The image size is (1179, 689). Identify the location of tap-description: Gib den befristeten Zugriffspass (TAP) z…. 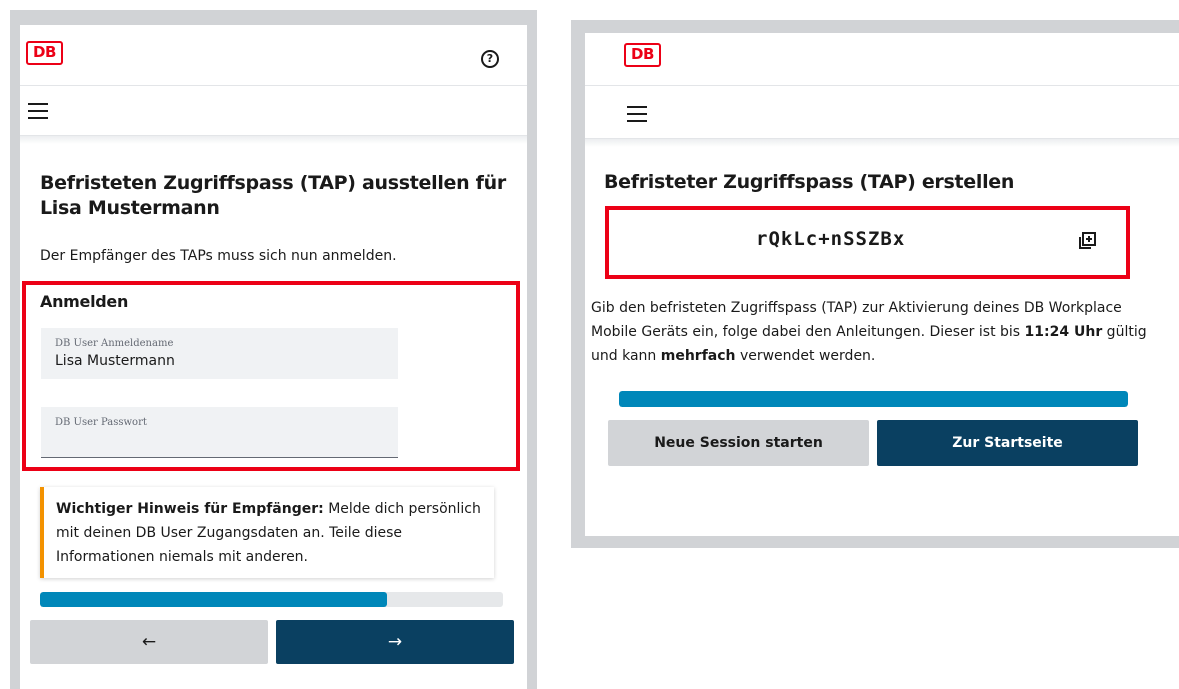
(876, 332).